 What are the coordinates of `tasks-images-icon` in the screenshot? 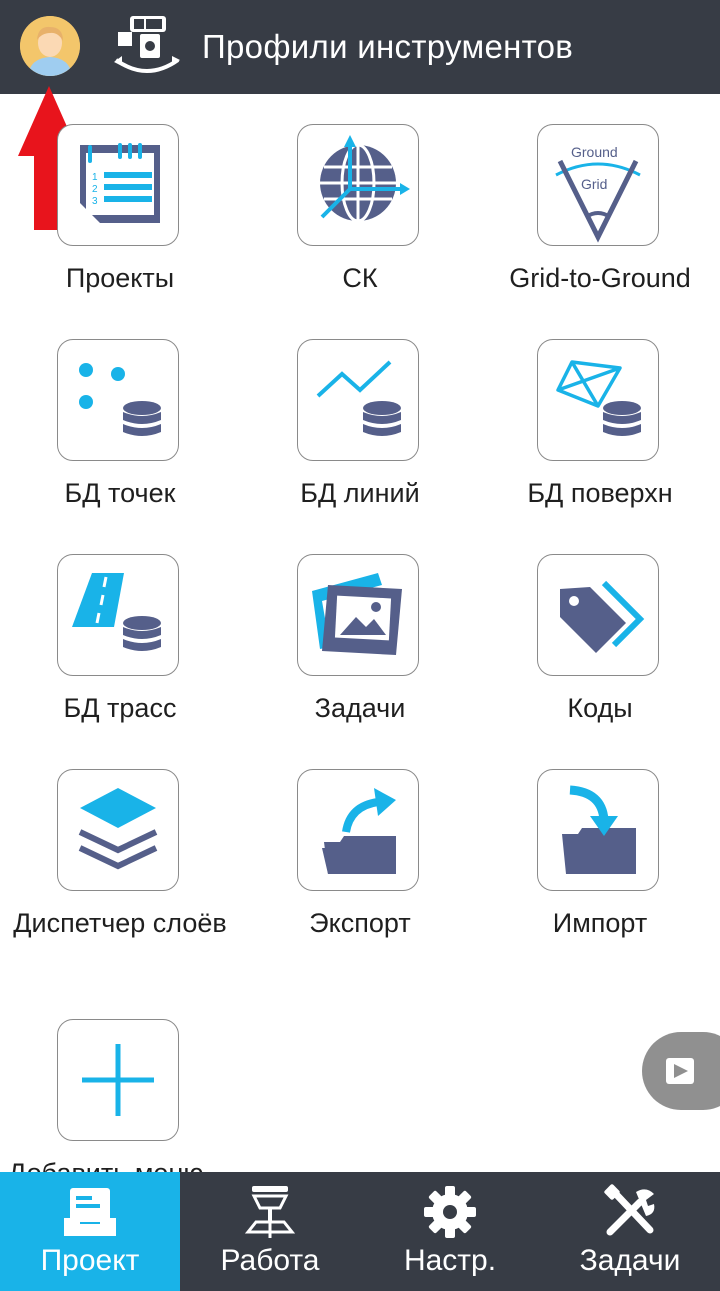 It's located at (358, 615).